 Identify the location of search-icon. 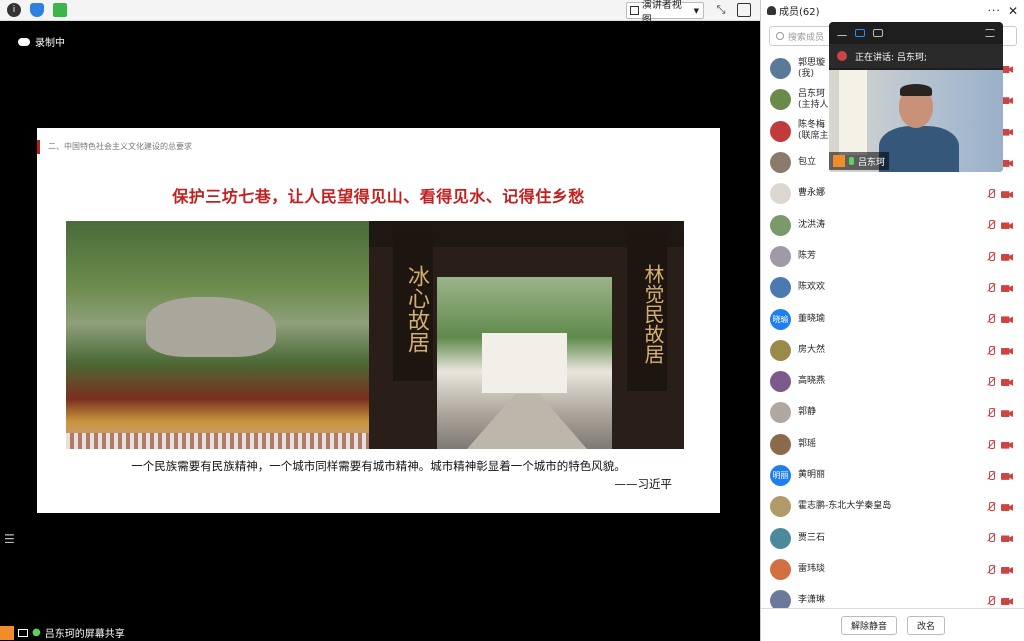
(780, 36).